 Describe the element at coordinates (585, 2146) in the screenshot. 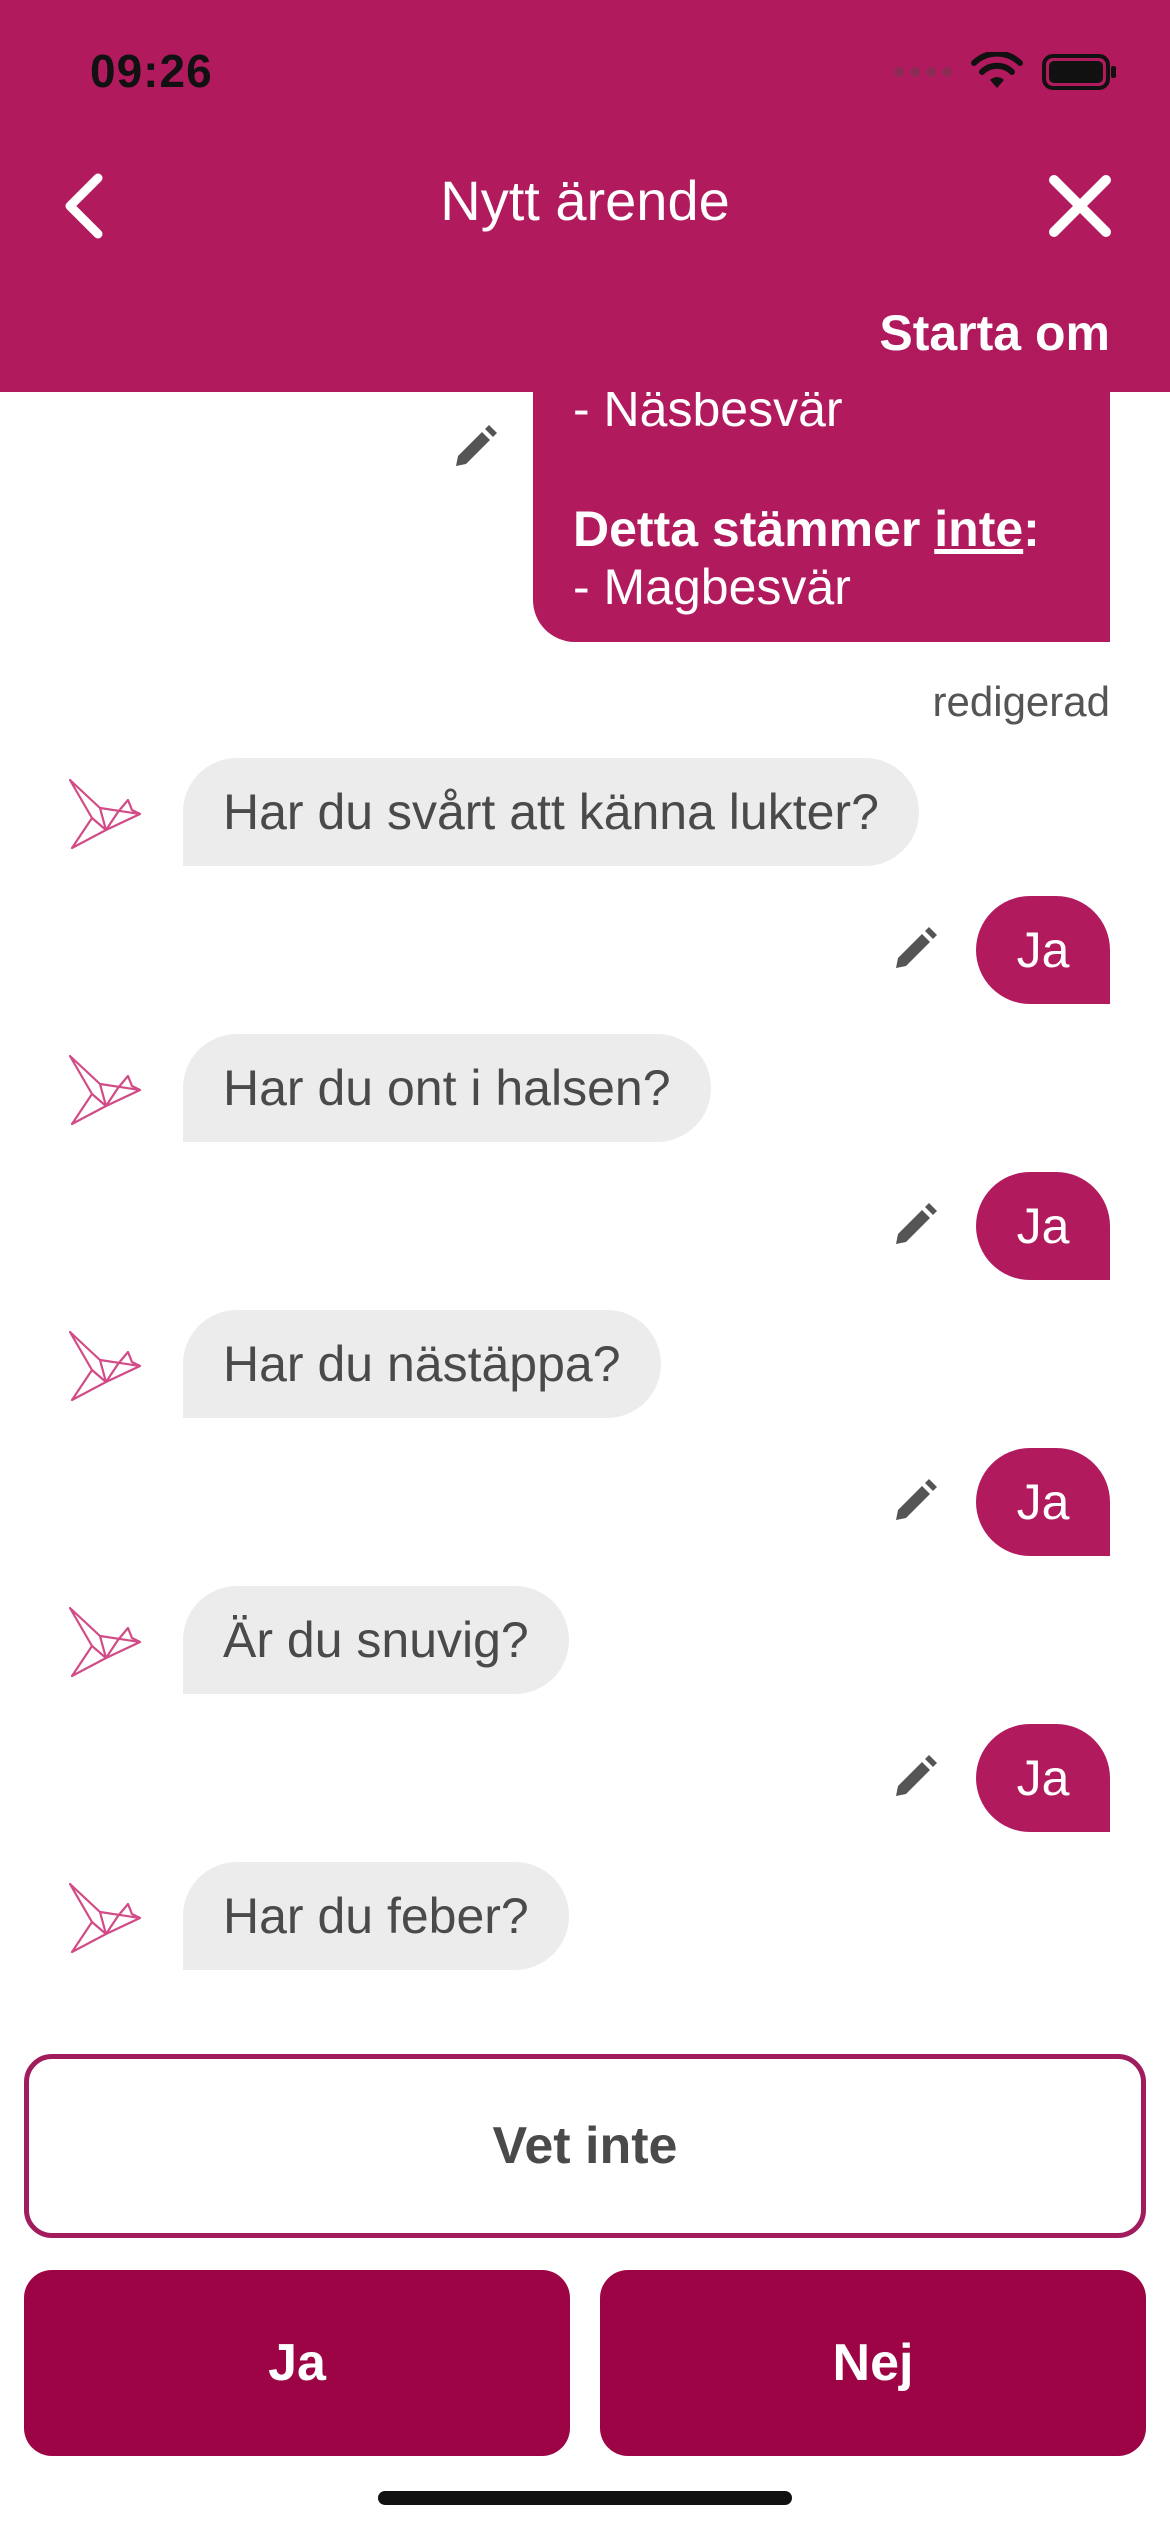

I see `dont-know-button: Vet inte` at that location.